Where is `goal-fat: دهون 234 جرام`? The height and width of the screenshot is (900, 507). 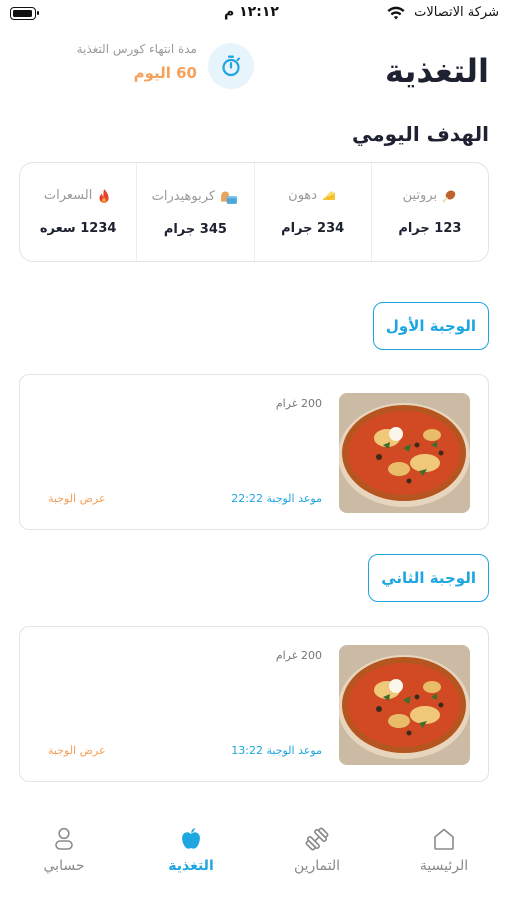 goal-fat: دهون 234 جرام is located at coordinates (313, 212).